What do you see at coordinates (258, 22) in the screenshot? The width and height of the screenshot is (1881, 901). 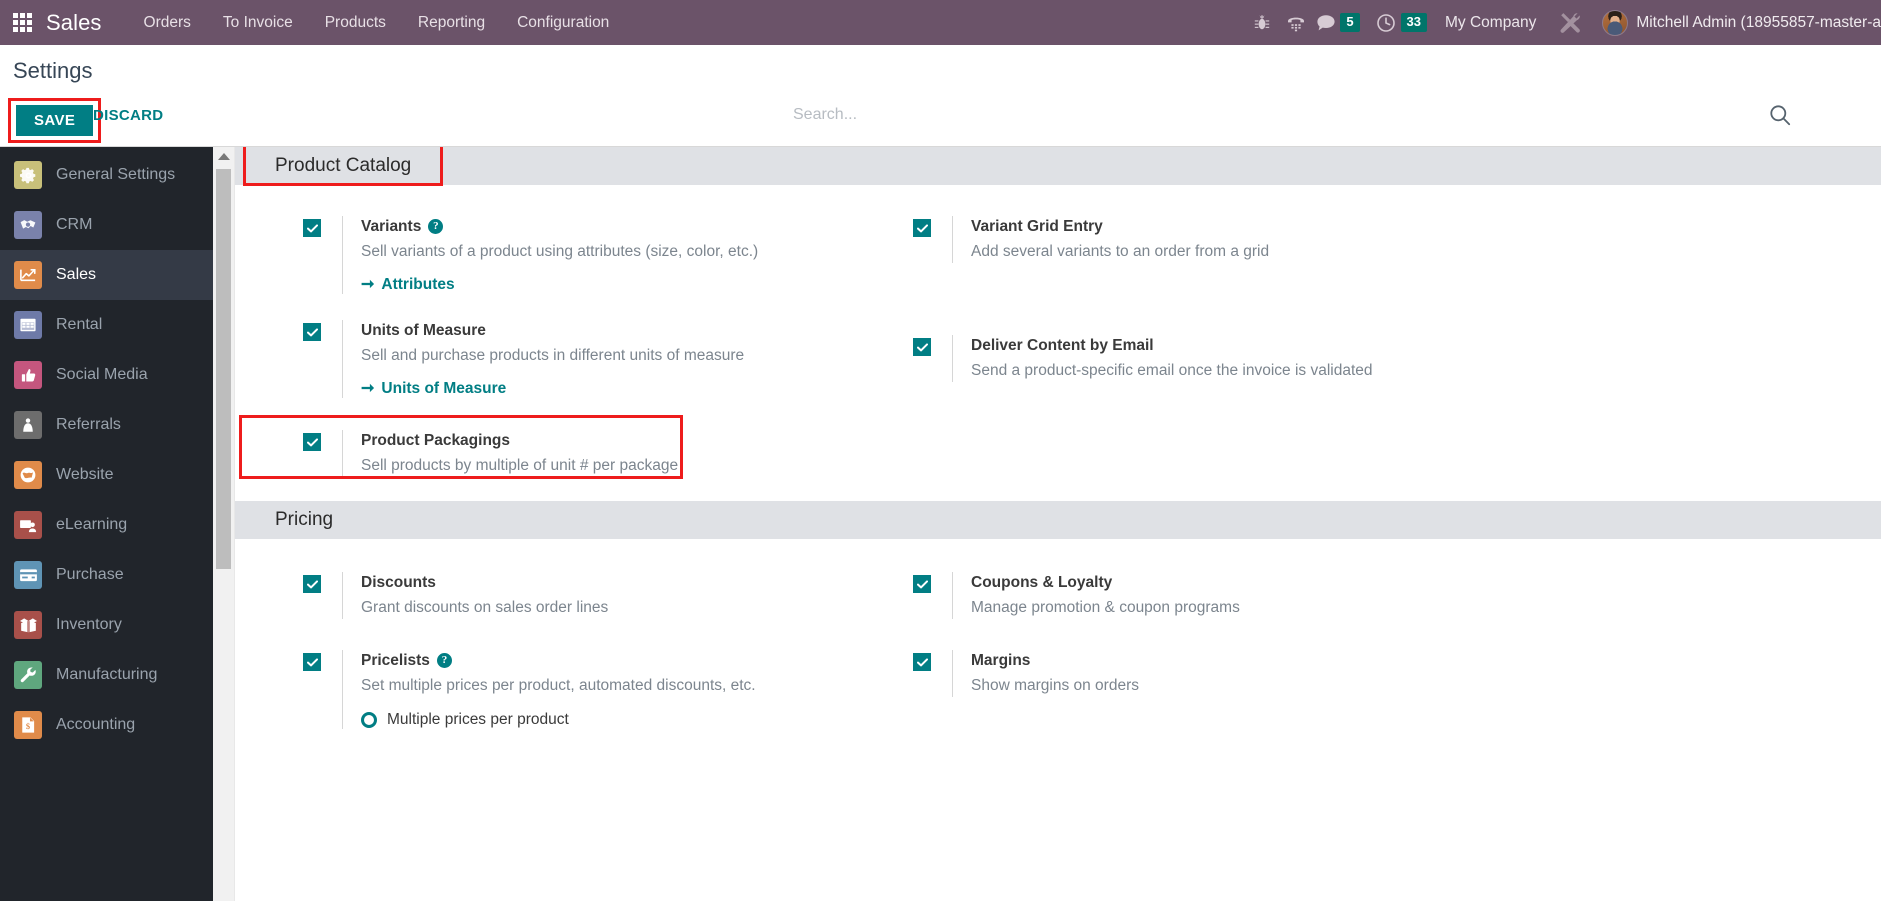 I see `nav-menu-to-invoice: To Invoice` at bounding box center [258, 22].